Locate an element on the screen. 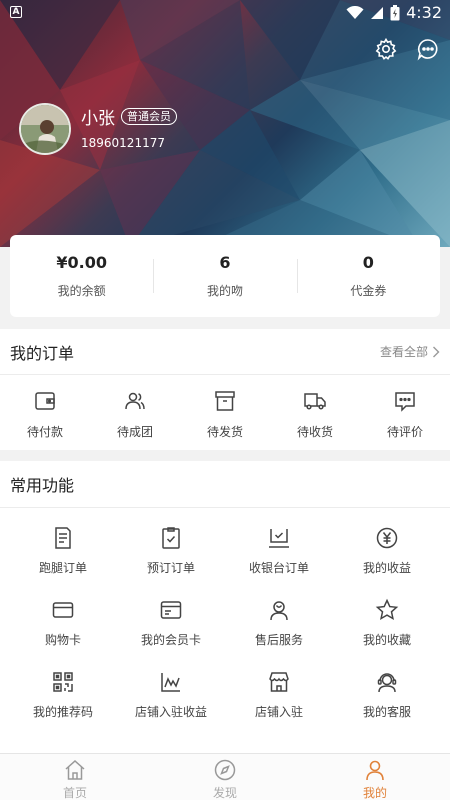 The image size is (450, 800). truck-icon is located at coordinates (315, 401).